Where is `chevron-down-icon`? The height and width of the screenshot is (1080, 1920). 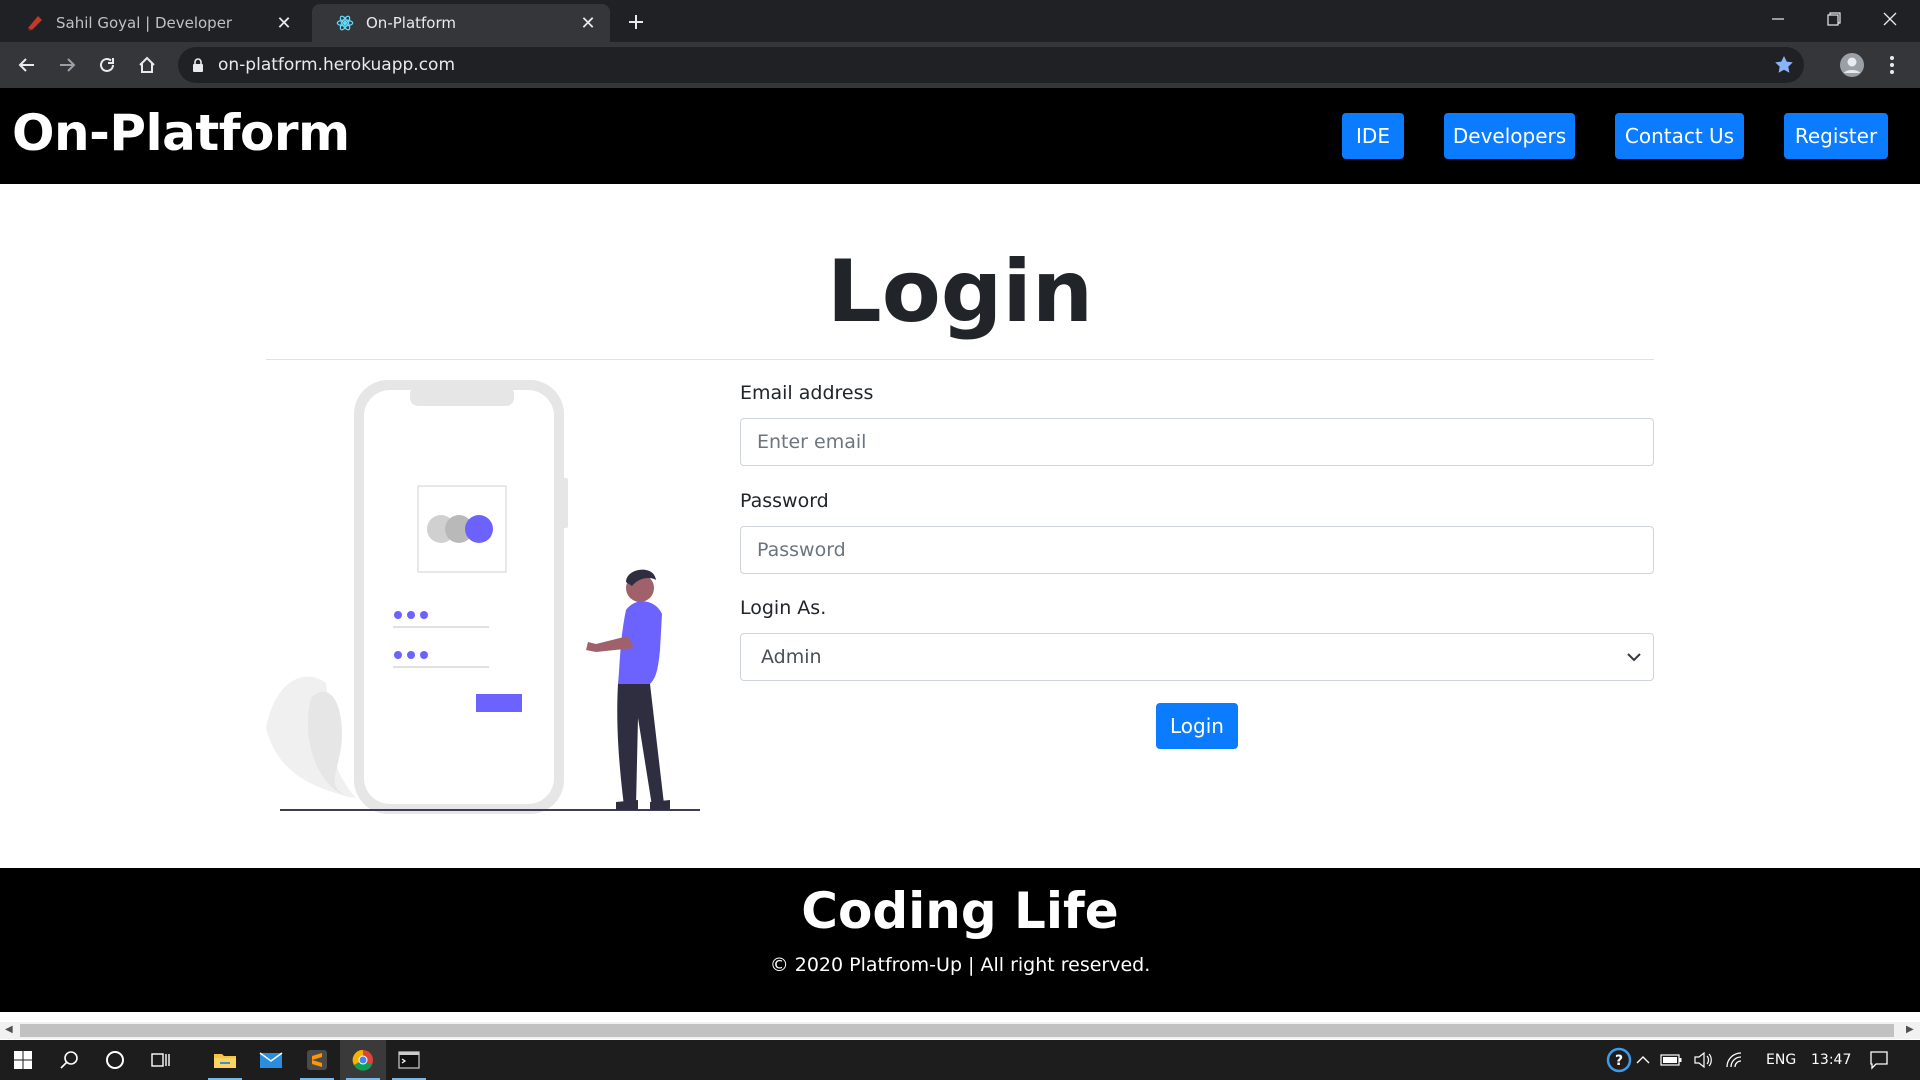 chevron-down-icon is located at coordinates (1634, 657).